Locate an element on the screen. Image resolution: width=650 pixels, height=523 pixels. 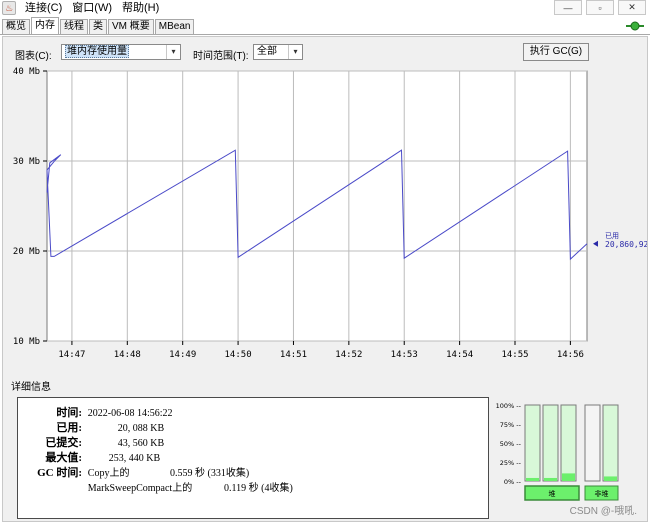
tab-memory: 内存 is located at coordinates (45, 25).